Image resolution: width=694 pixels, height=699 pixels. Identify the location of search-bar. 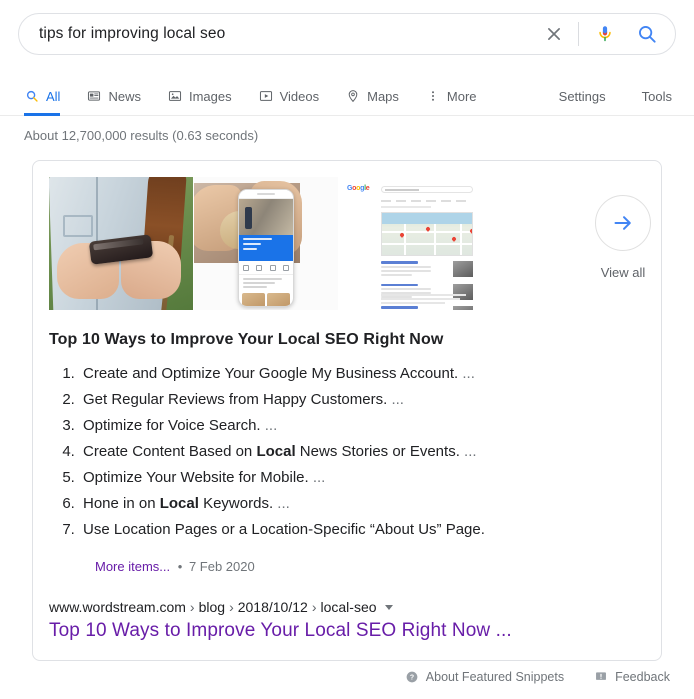
(347, 34).